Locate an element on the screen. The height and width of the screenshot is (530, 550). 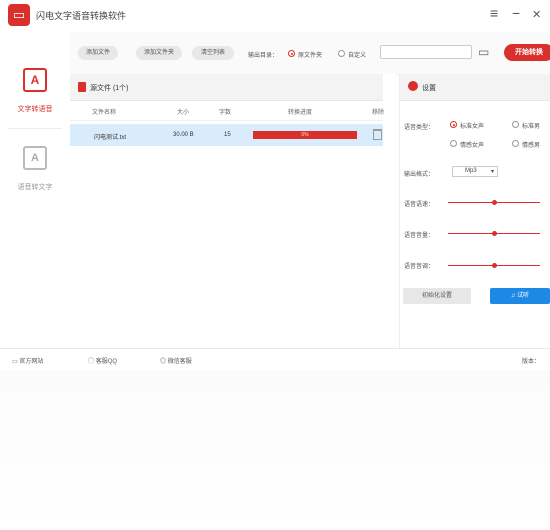
settings-panel: 设置 is located at coordinates (474, 211).